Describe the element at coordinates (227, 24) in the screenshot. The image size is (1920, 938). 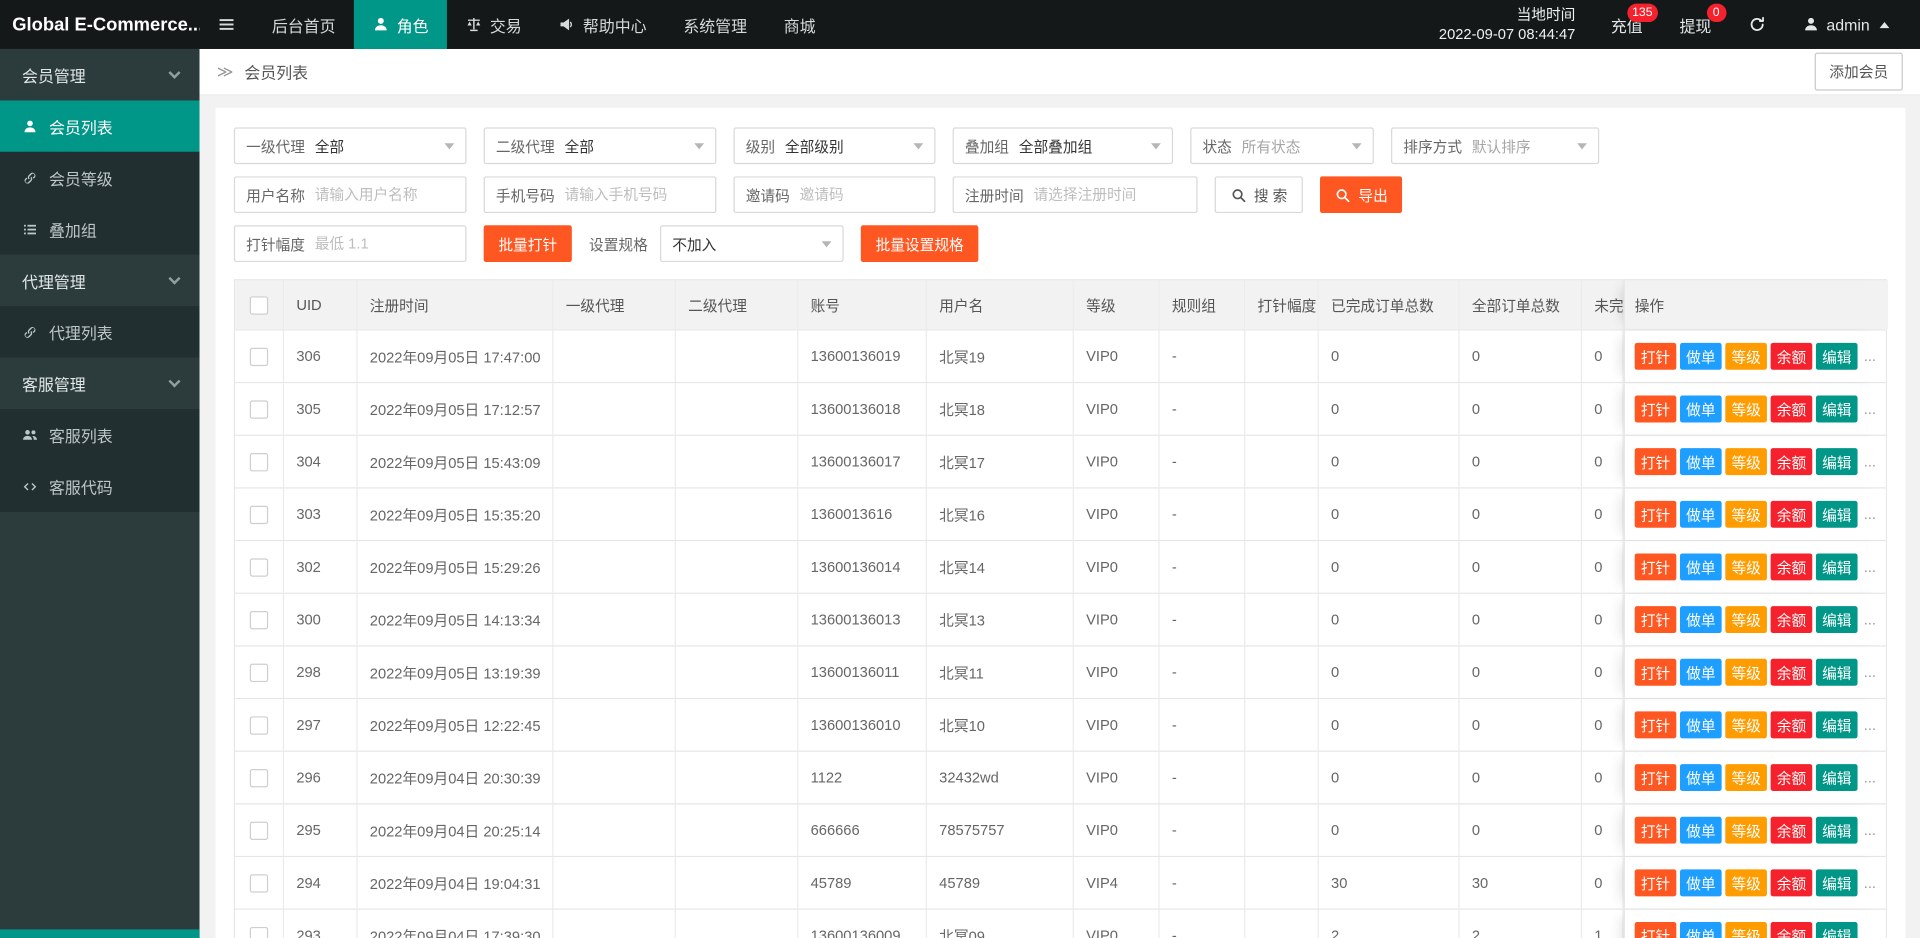
I see `menu-toggle-button` at that location.